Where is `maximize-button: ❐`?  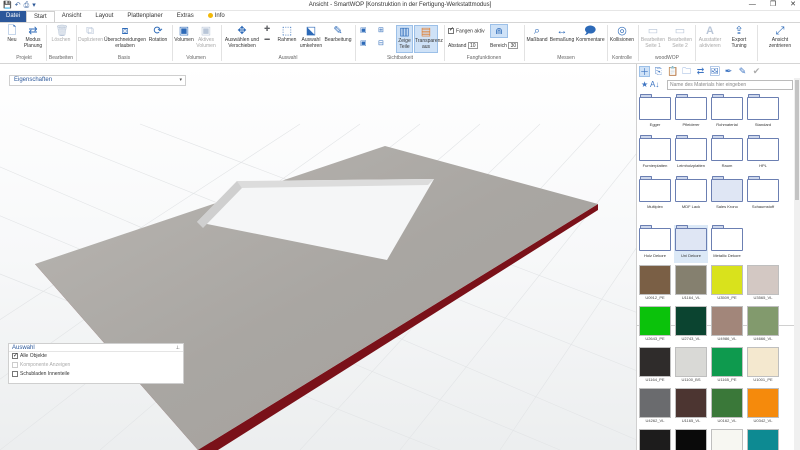 maximize-button: ❐ is located at coordinates (773, 5).